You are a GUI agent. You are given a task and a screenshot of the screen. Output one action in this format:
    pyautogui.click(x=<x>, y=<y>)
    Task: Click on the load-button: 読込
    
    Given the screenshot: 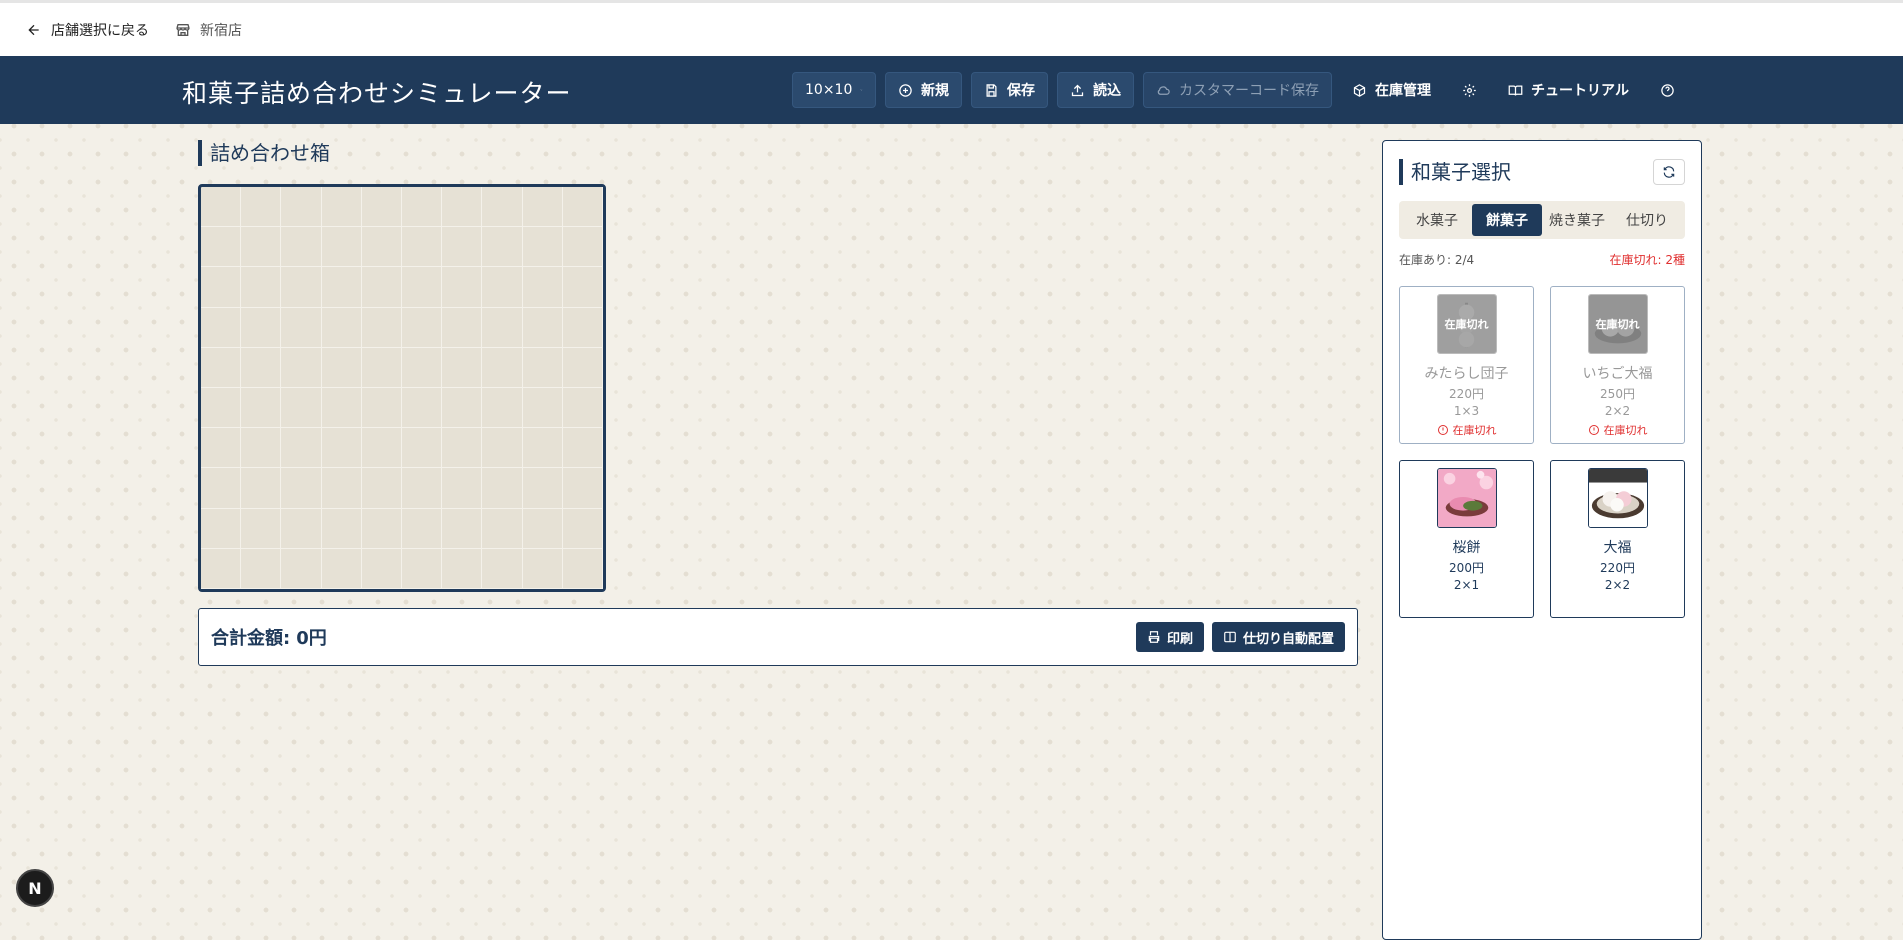 What is the action you would take?
    pyautogui.click(x=1095, y=90)
    